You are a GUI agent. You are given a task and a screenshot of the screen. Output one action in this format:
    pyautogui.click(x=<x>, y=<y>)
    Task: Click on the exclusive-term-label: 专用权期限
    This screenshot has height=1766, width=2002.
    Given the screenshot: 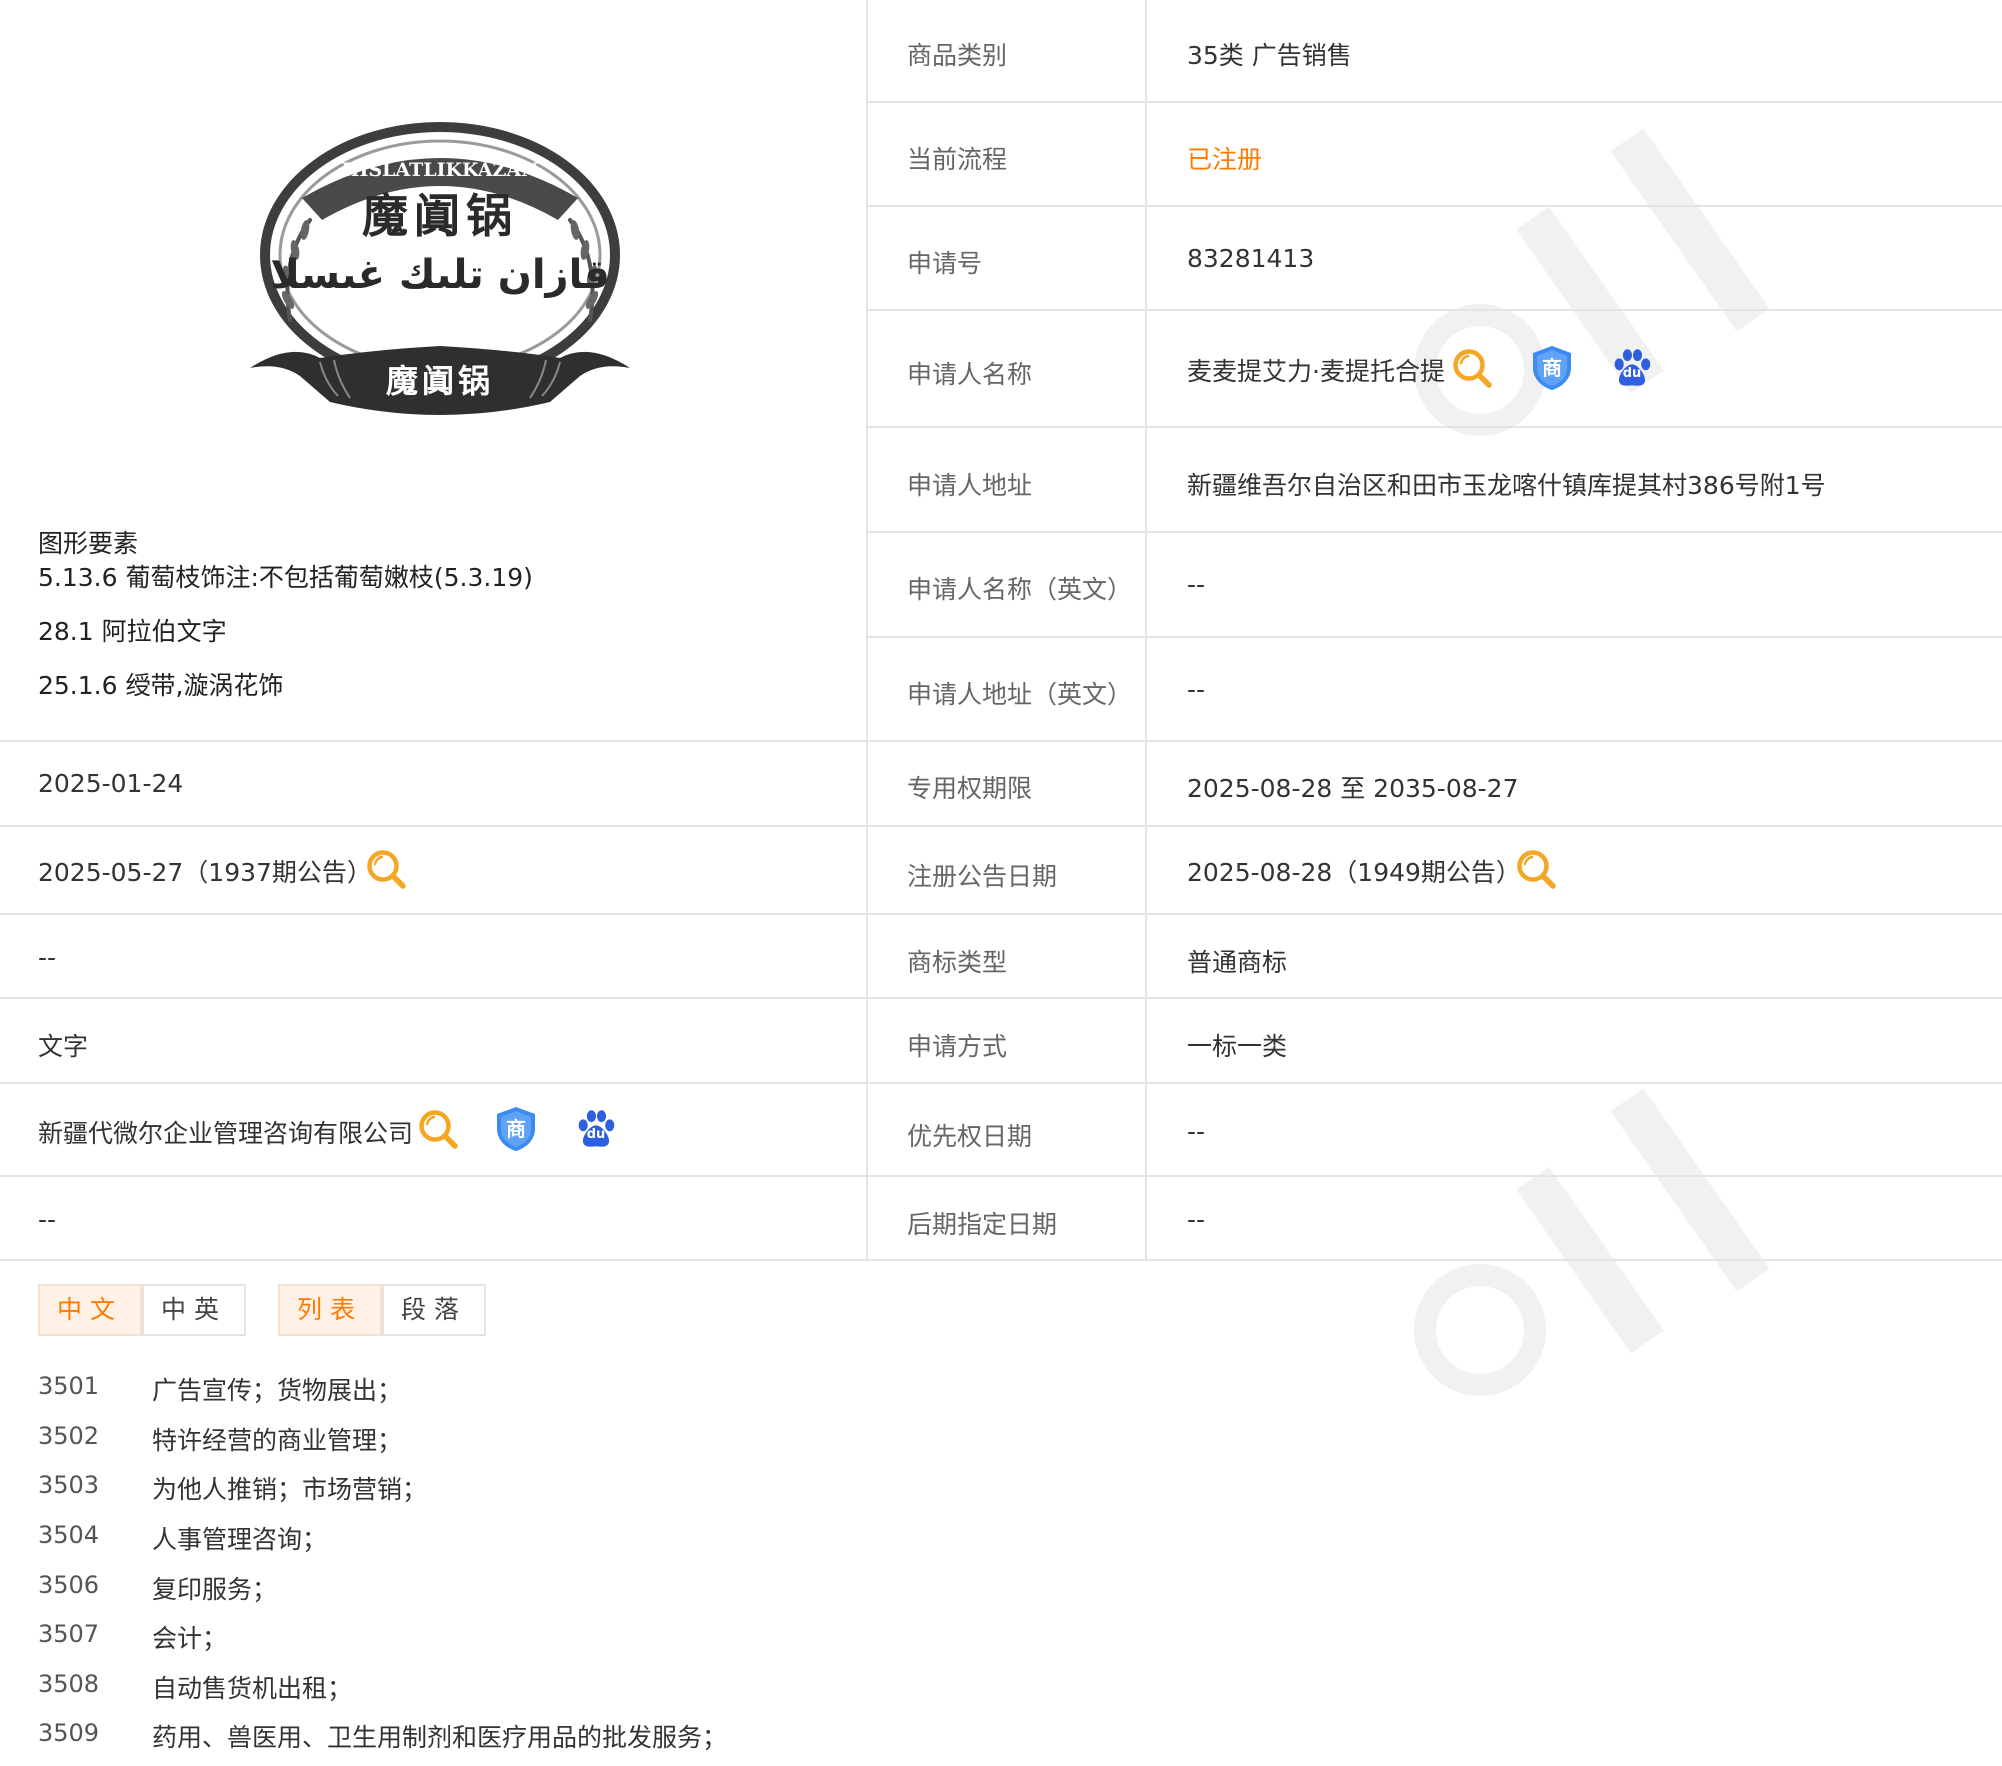 What is the action you would take?
    pyautogui.click(x=970, y=788)
    